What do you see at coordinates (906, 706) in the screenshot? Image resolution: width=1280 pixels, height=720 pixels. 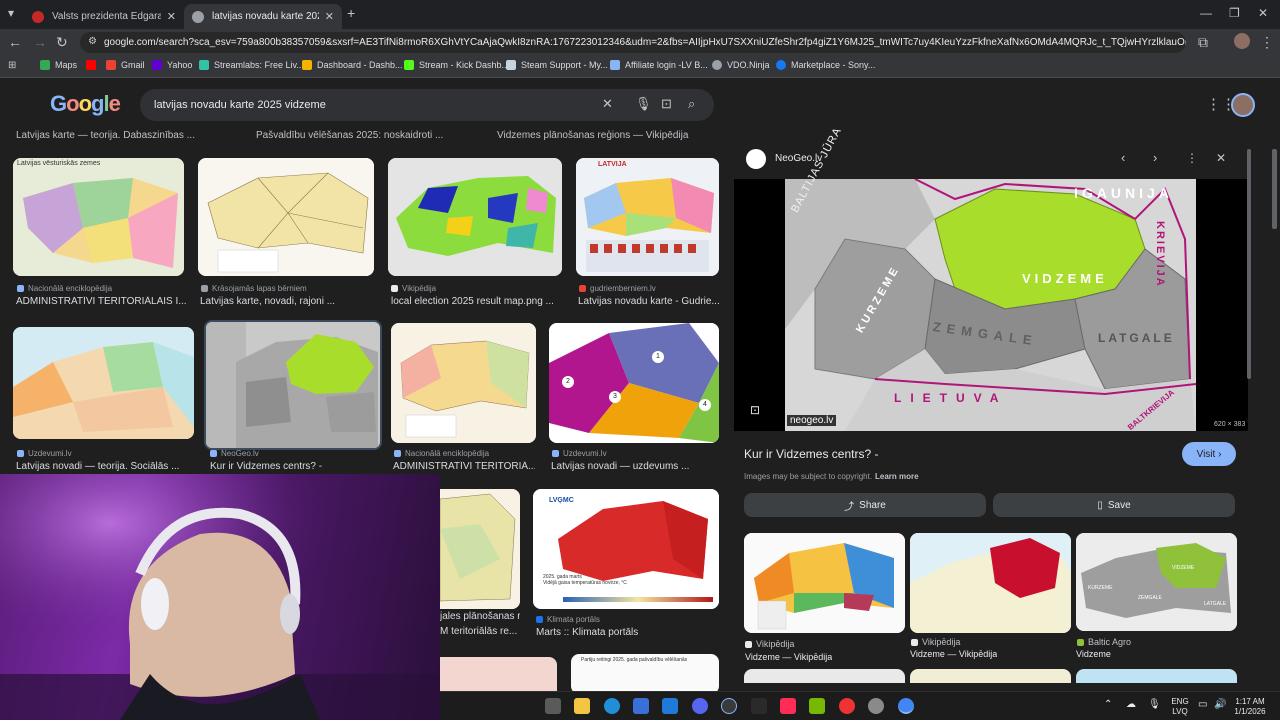 I see `chrome-icon` at bounding box center [906, 706].